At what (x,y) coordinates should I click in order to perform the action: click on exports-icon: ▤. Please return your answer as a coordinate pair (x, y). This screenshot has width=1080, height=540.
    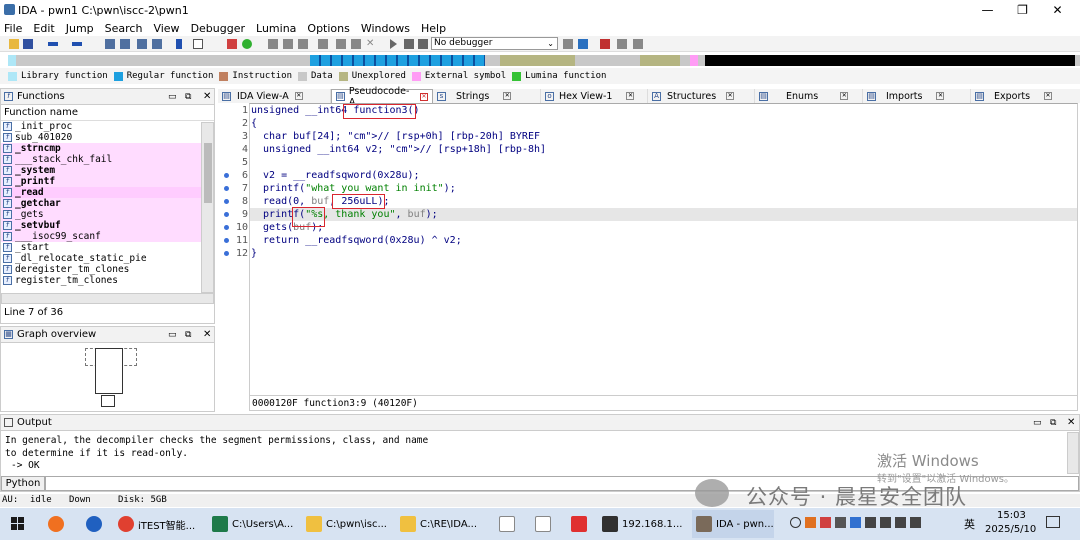
    Looking at the image, I should click on (979, 96).